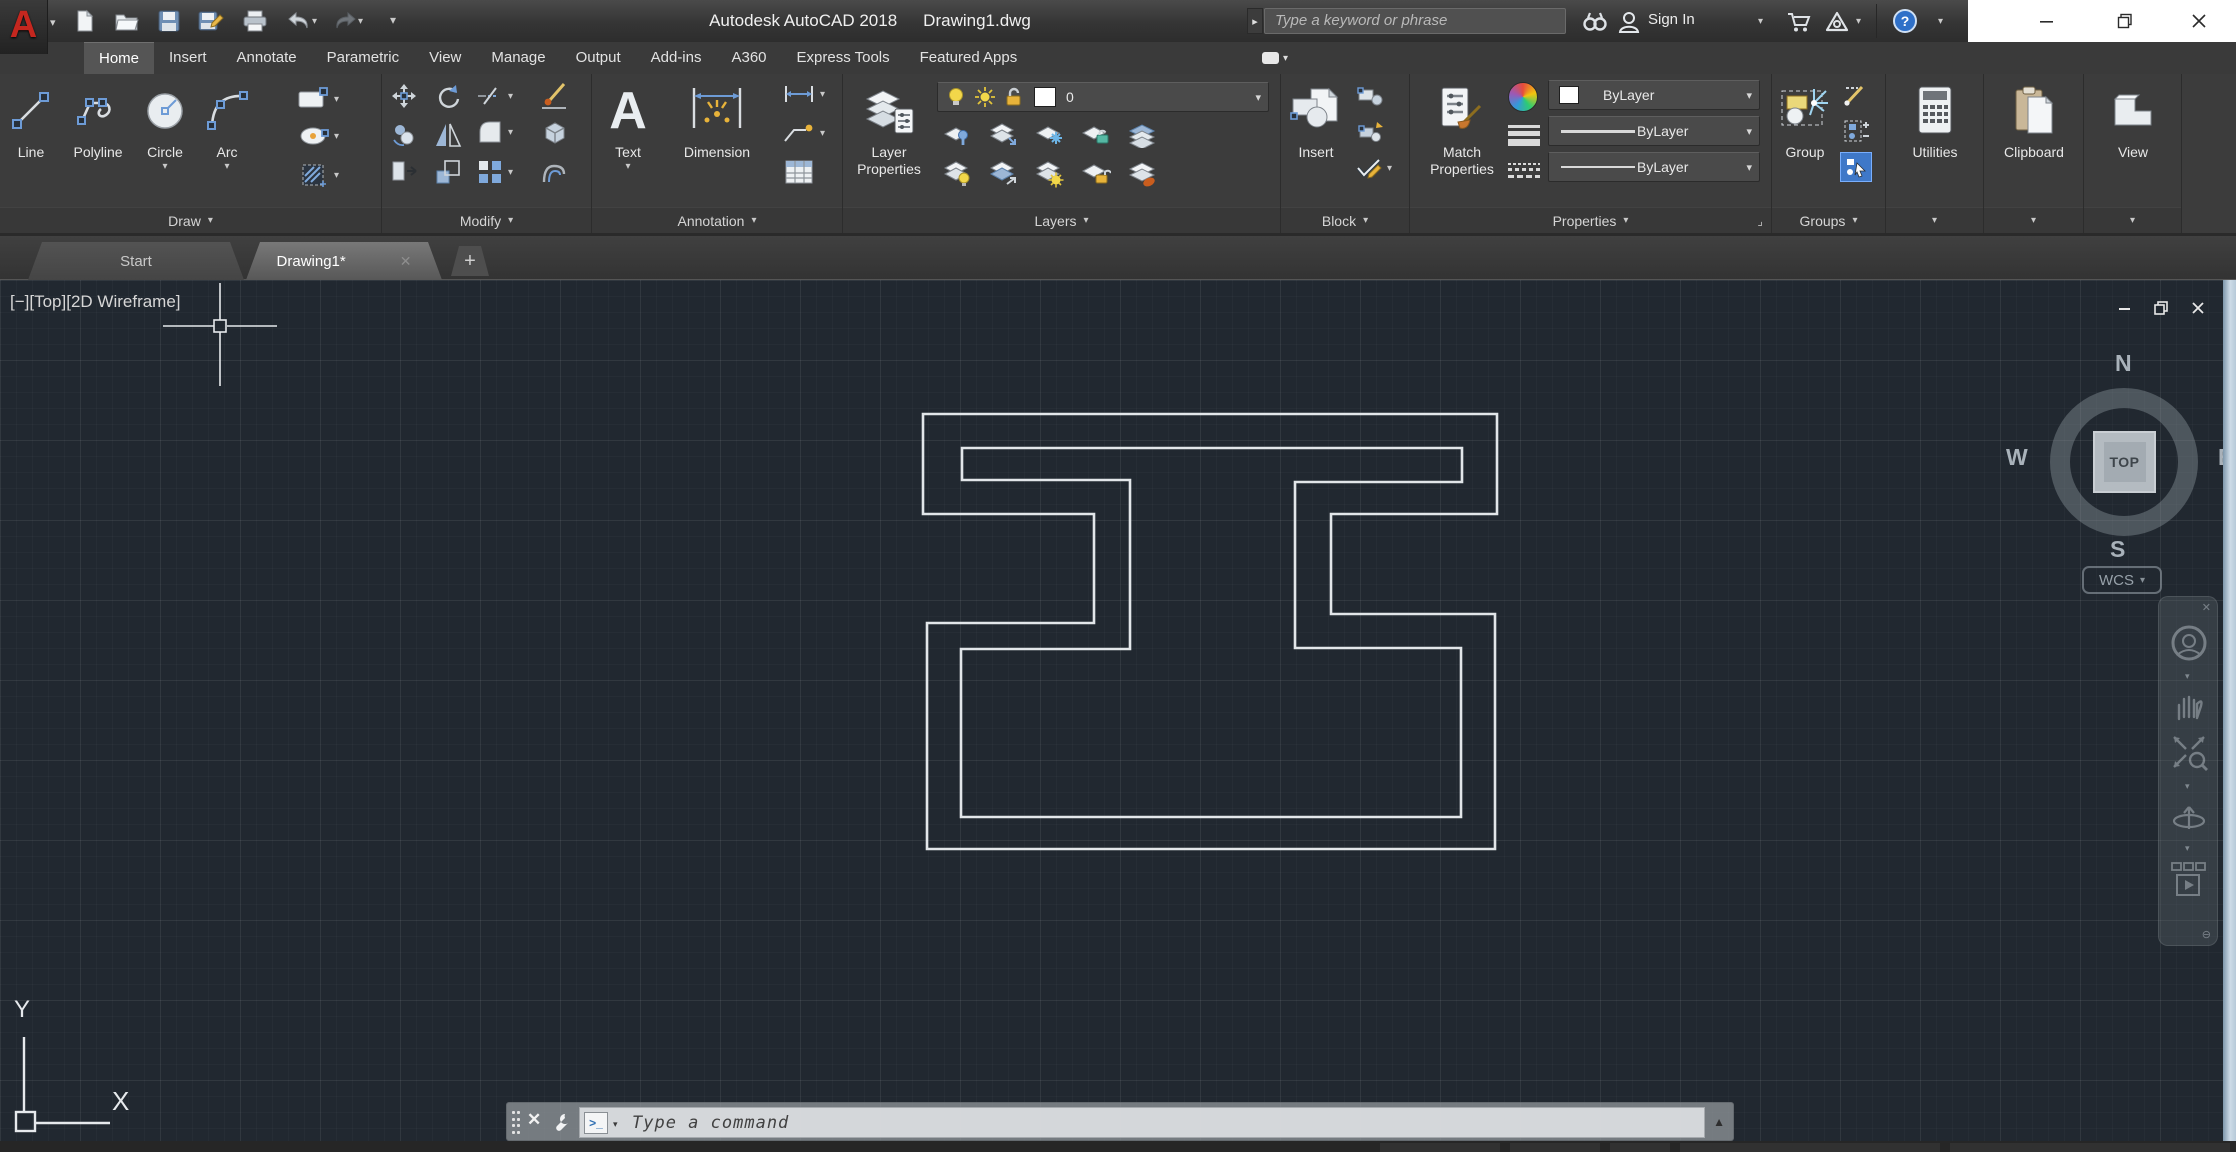 The height and width of the screenshot is (1152, 2236). What do you see at coordinates (2189, 818) in the screenshot?
I see `orbit-icon` at bounding box center [2189, 818].